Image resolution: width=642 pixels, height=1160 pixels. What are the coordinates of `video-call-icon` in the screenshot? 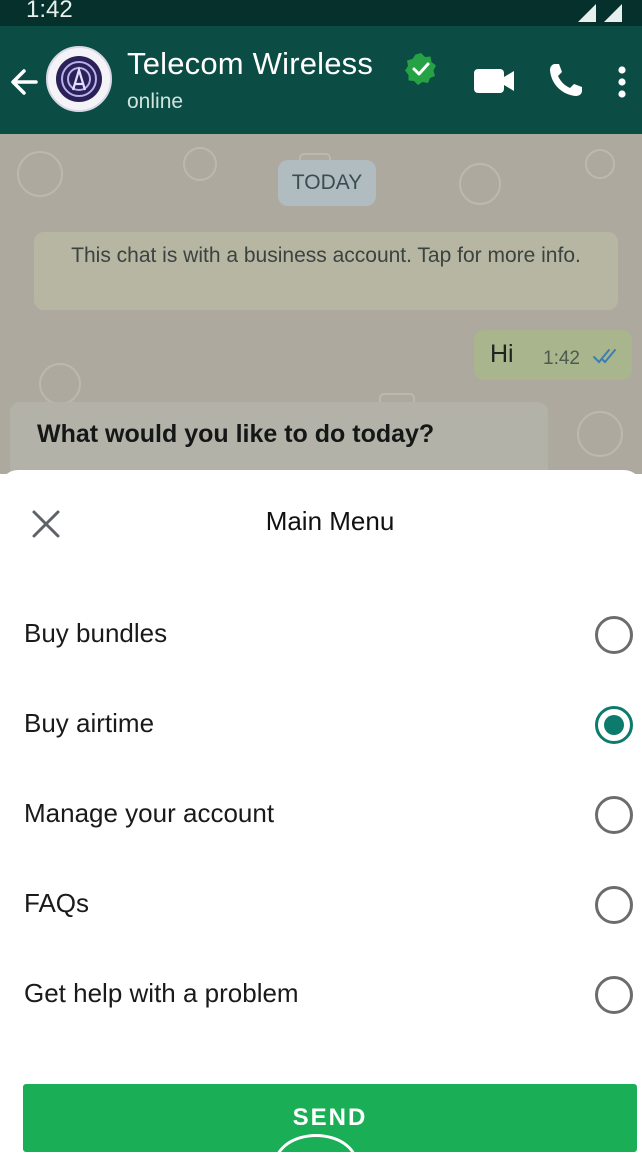 It's located at (494, 81).